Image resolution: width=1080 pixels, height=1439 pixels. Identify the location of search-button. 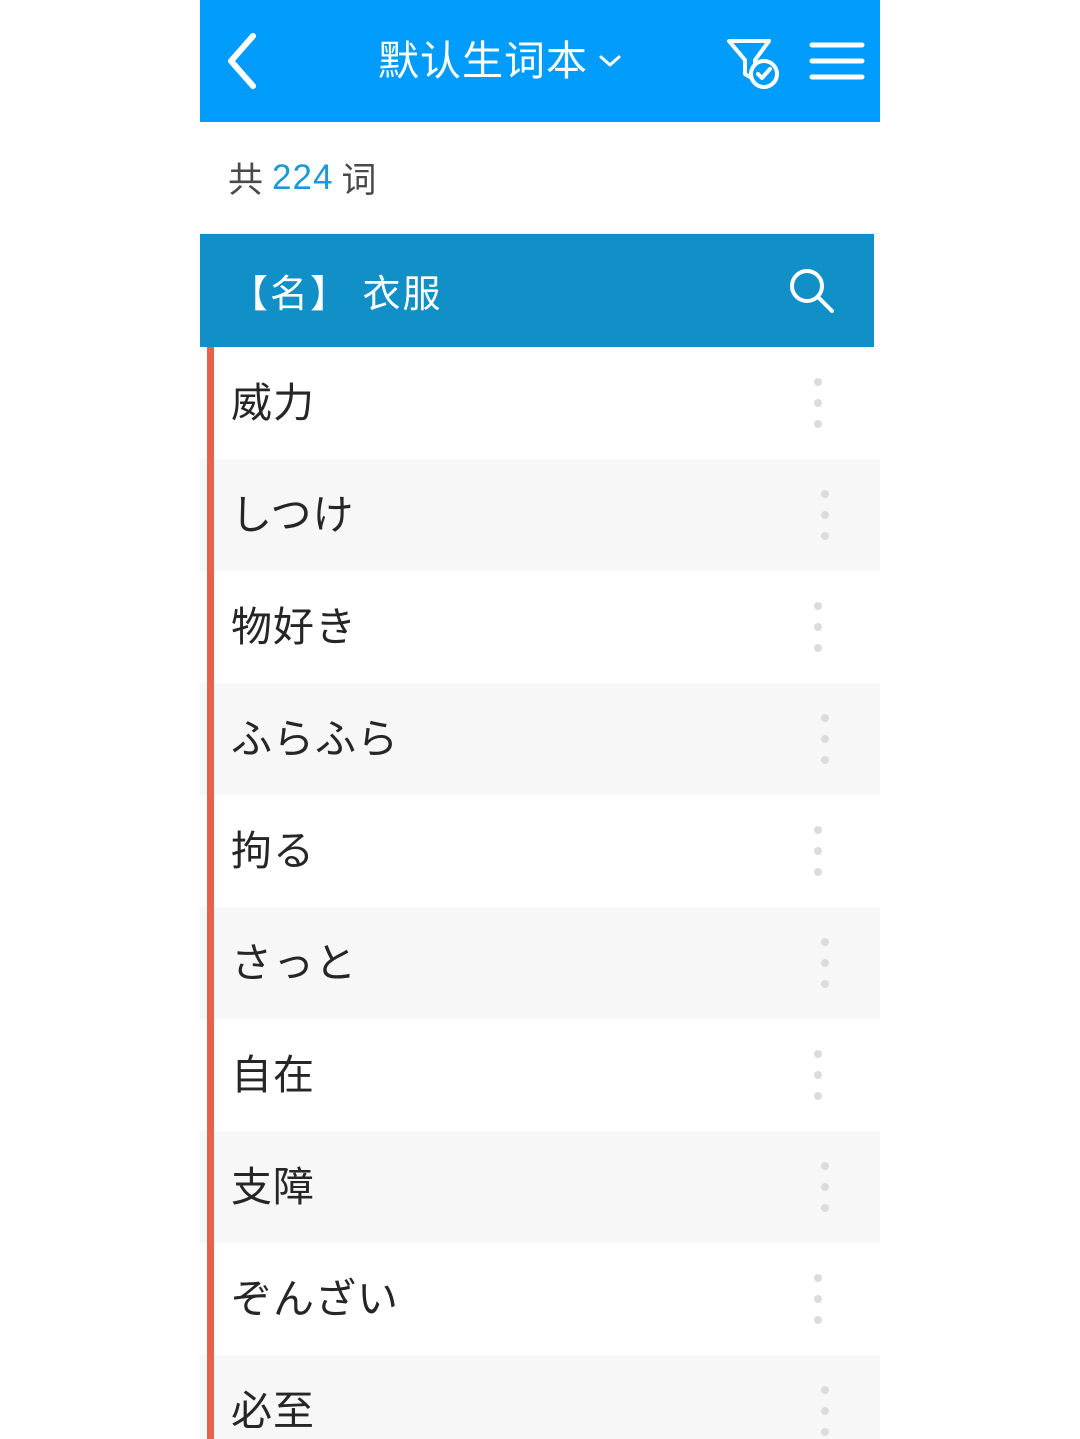
(812, 291).